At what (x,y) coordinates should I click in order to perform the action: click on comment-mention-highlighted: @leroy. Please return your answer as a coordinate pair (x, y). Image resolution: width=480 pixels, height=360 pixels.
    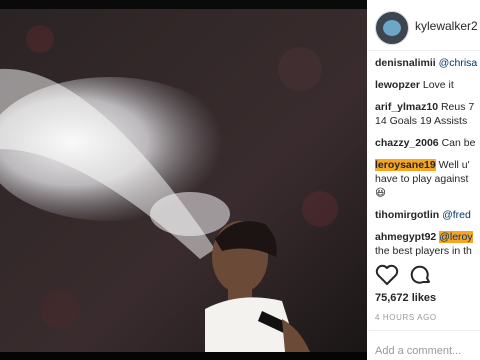
    Looking at the image, I should click on (456, 237).